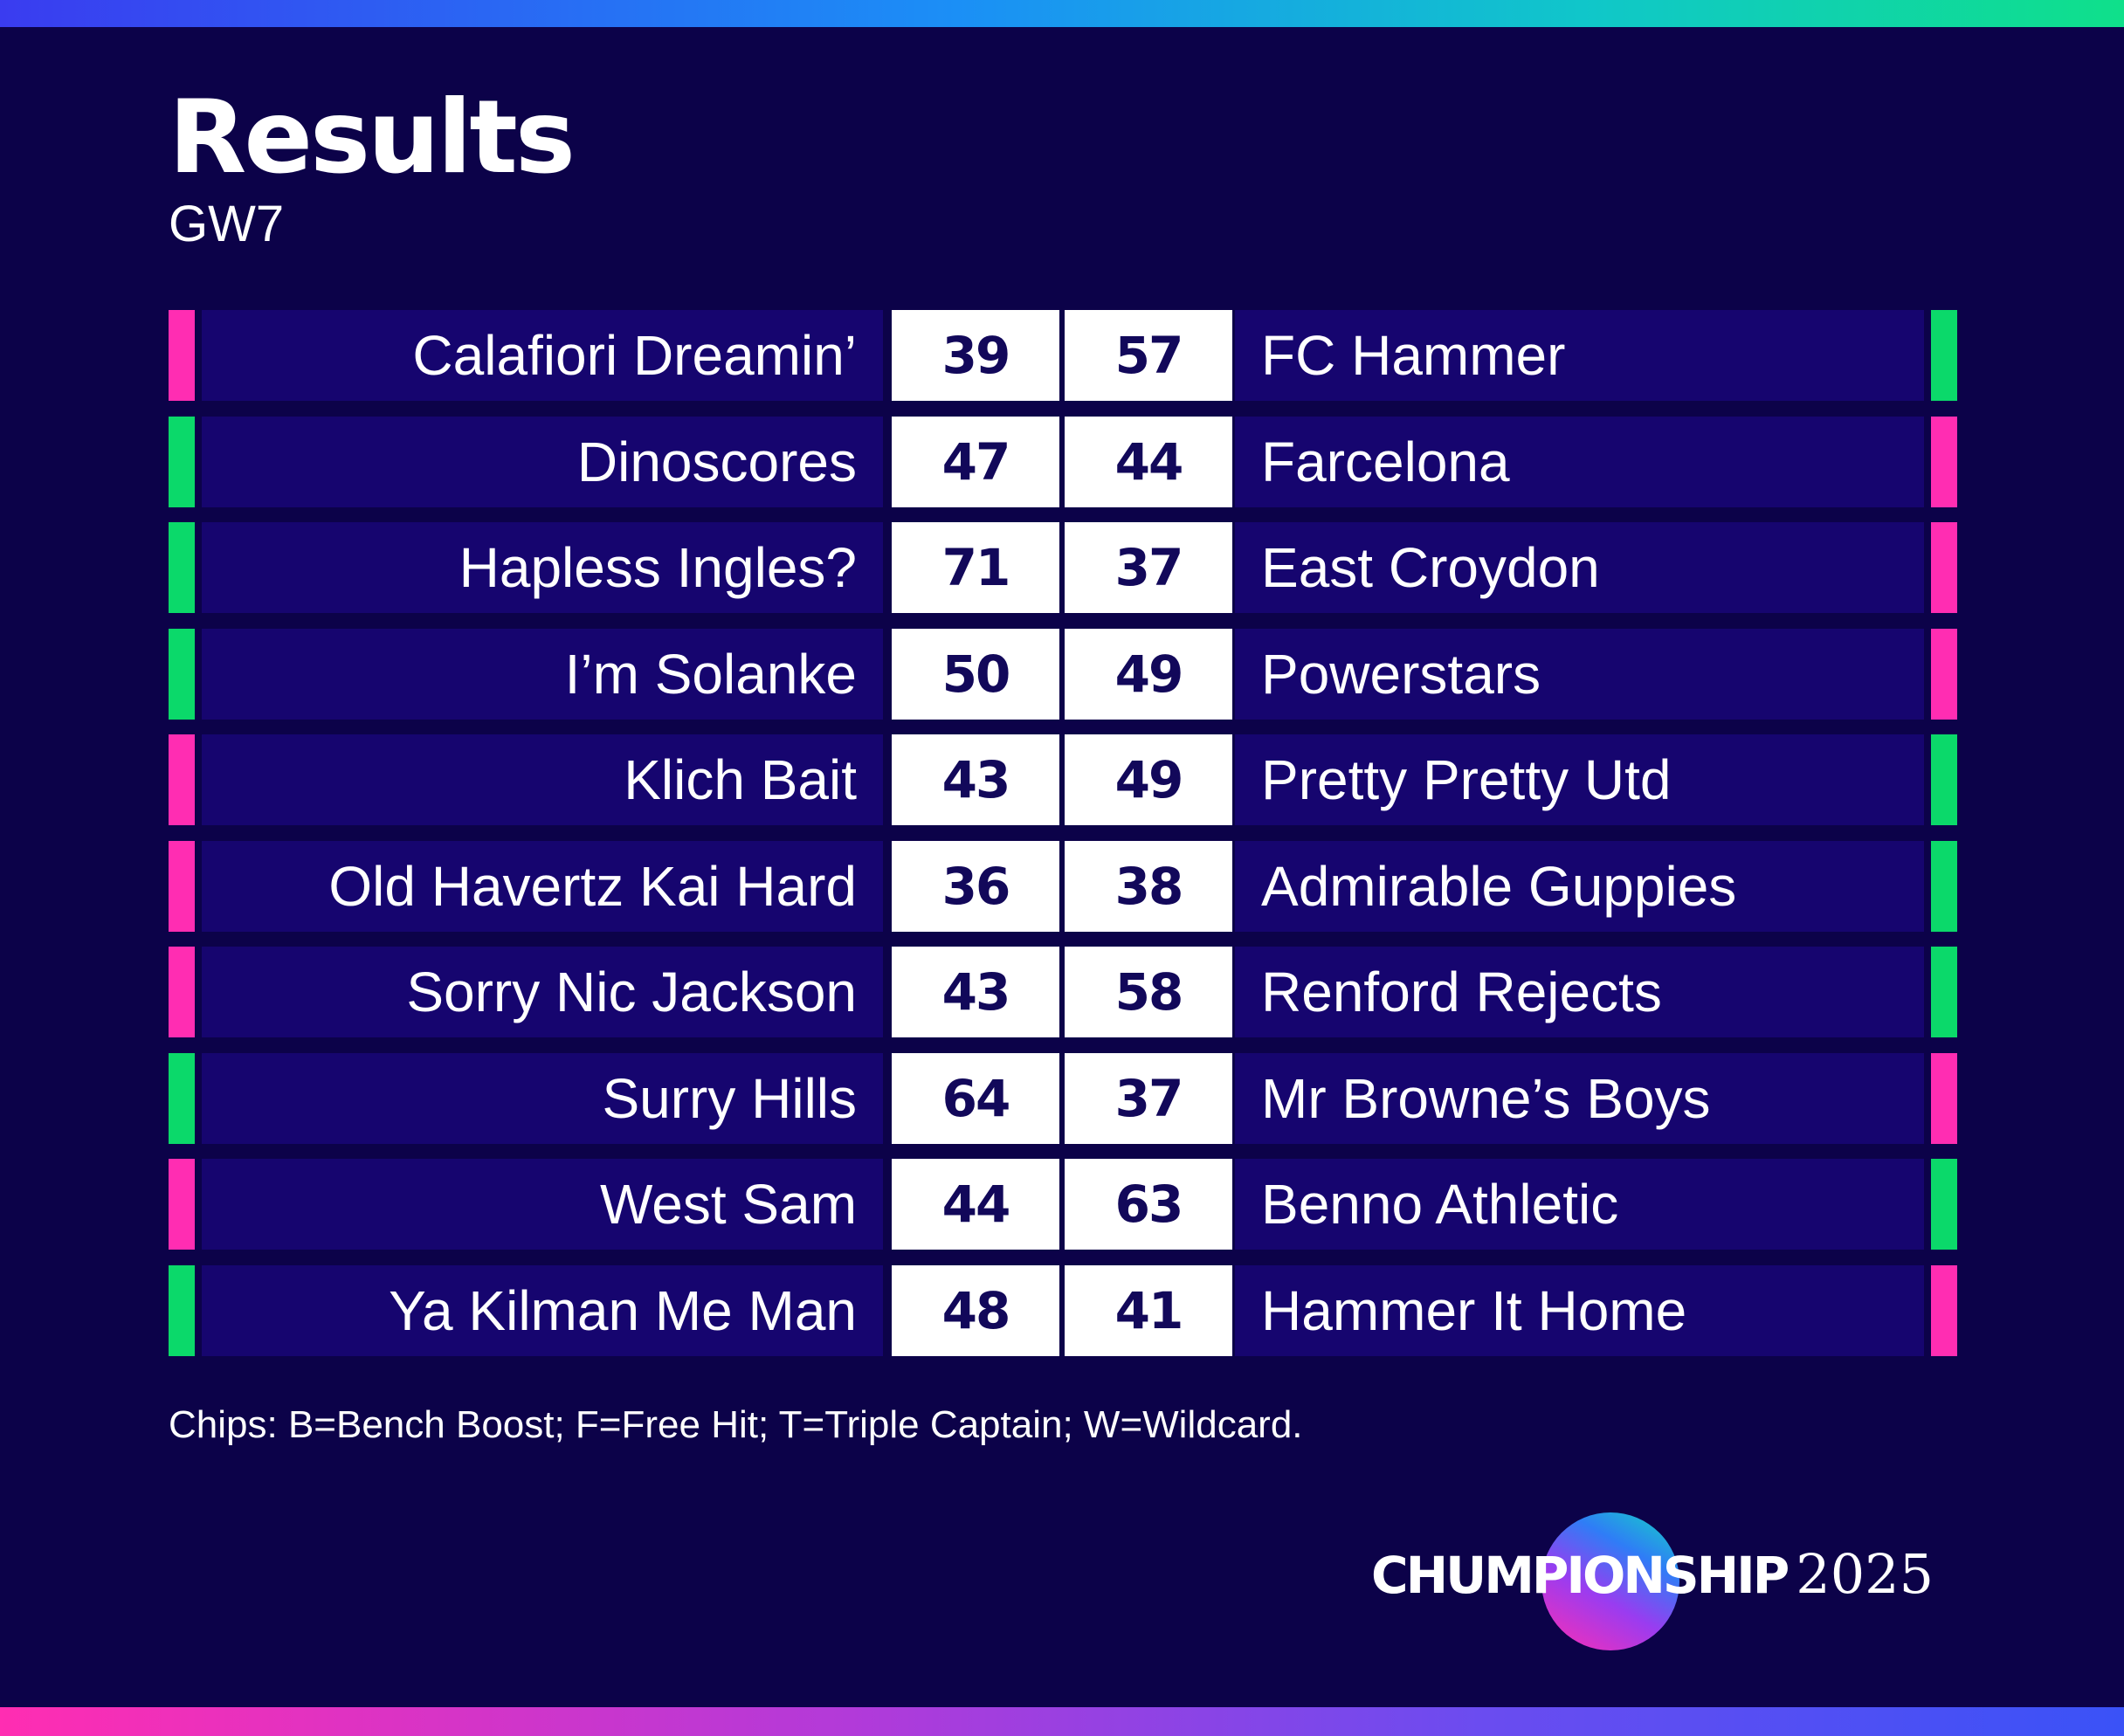 This screenshot has width=2124, height=1736. I want to click on away-team-name: FC Hammer, so click(1579, 355).